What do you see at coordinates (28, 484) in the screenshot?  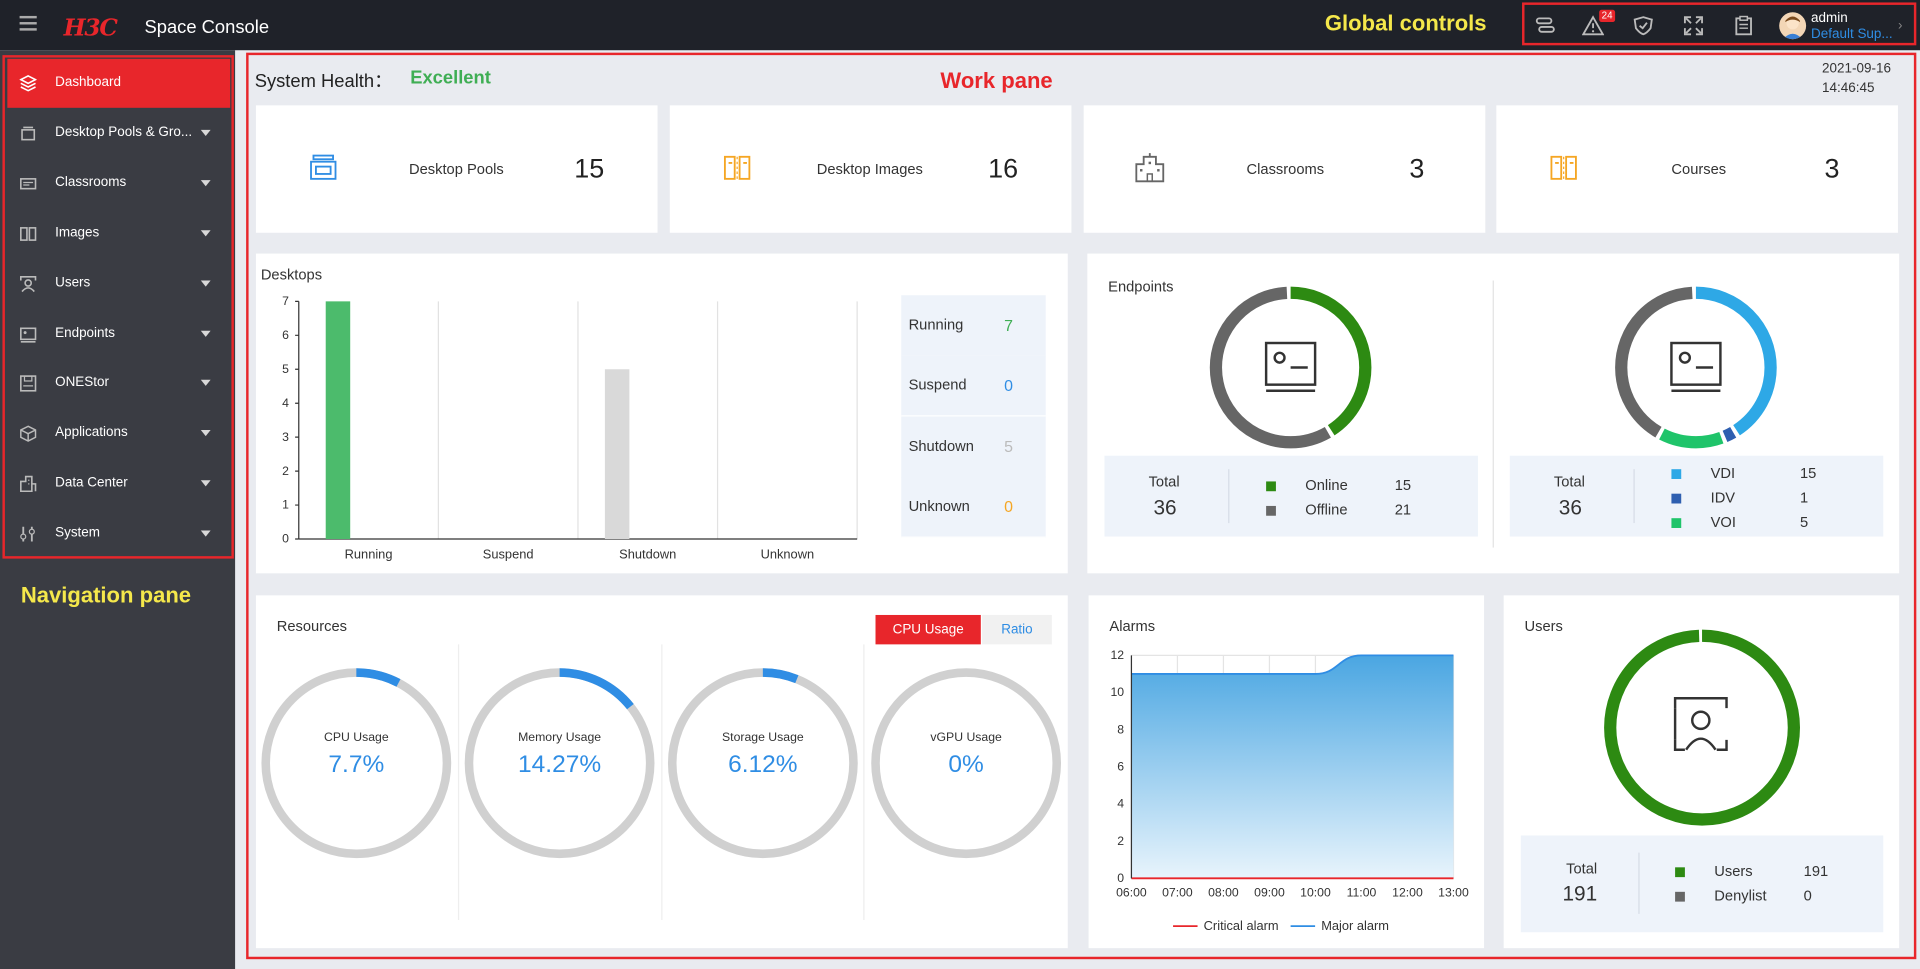 I see `building-icon` at bounding box center [28, 484].